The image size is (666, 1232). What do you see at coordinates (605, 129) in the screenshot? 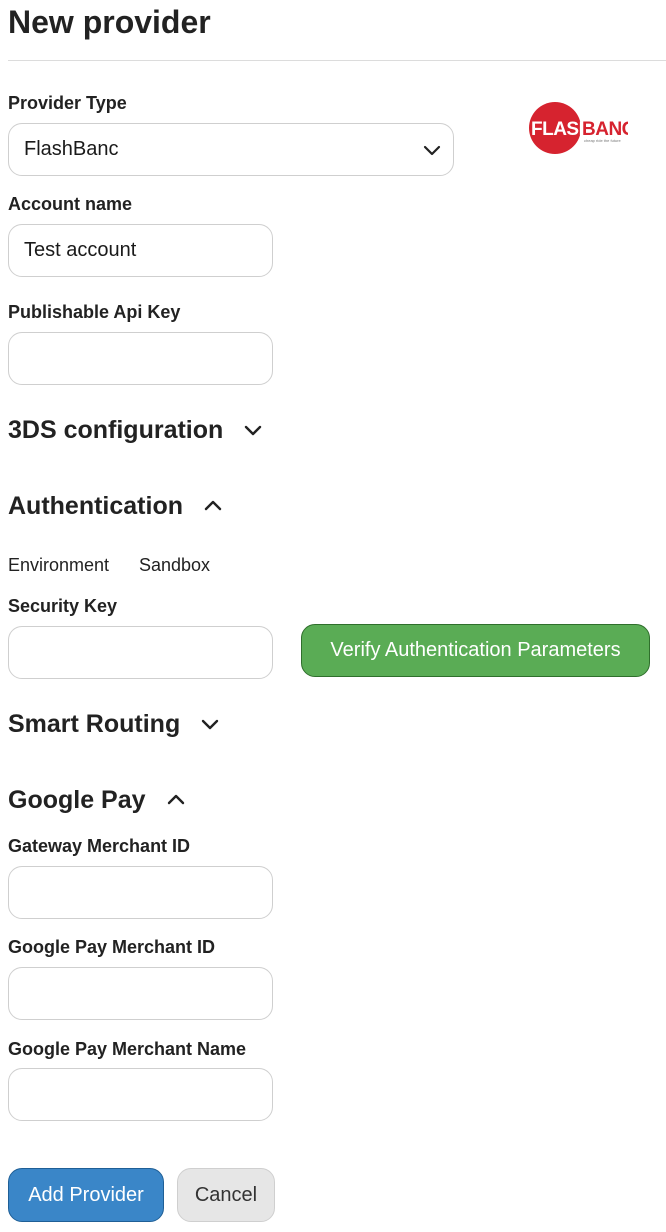
I see `logo-text-banc: BANC` at bounding box center [605, 129].